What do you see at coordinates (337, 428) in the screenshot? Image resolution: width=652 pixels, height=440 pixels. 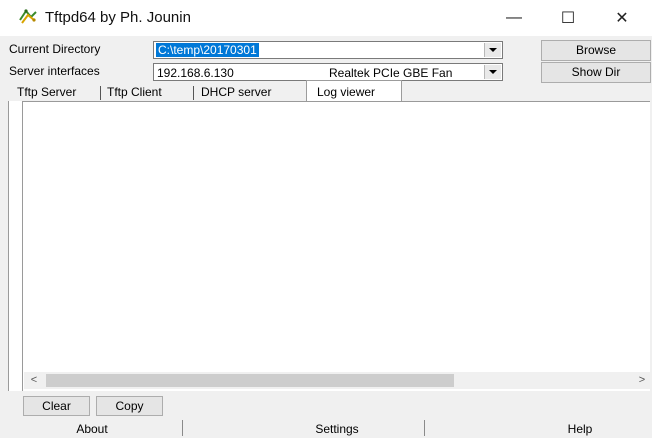 I see `settings-button: Settings` at bounding box center [337, 428].